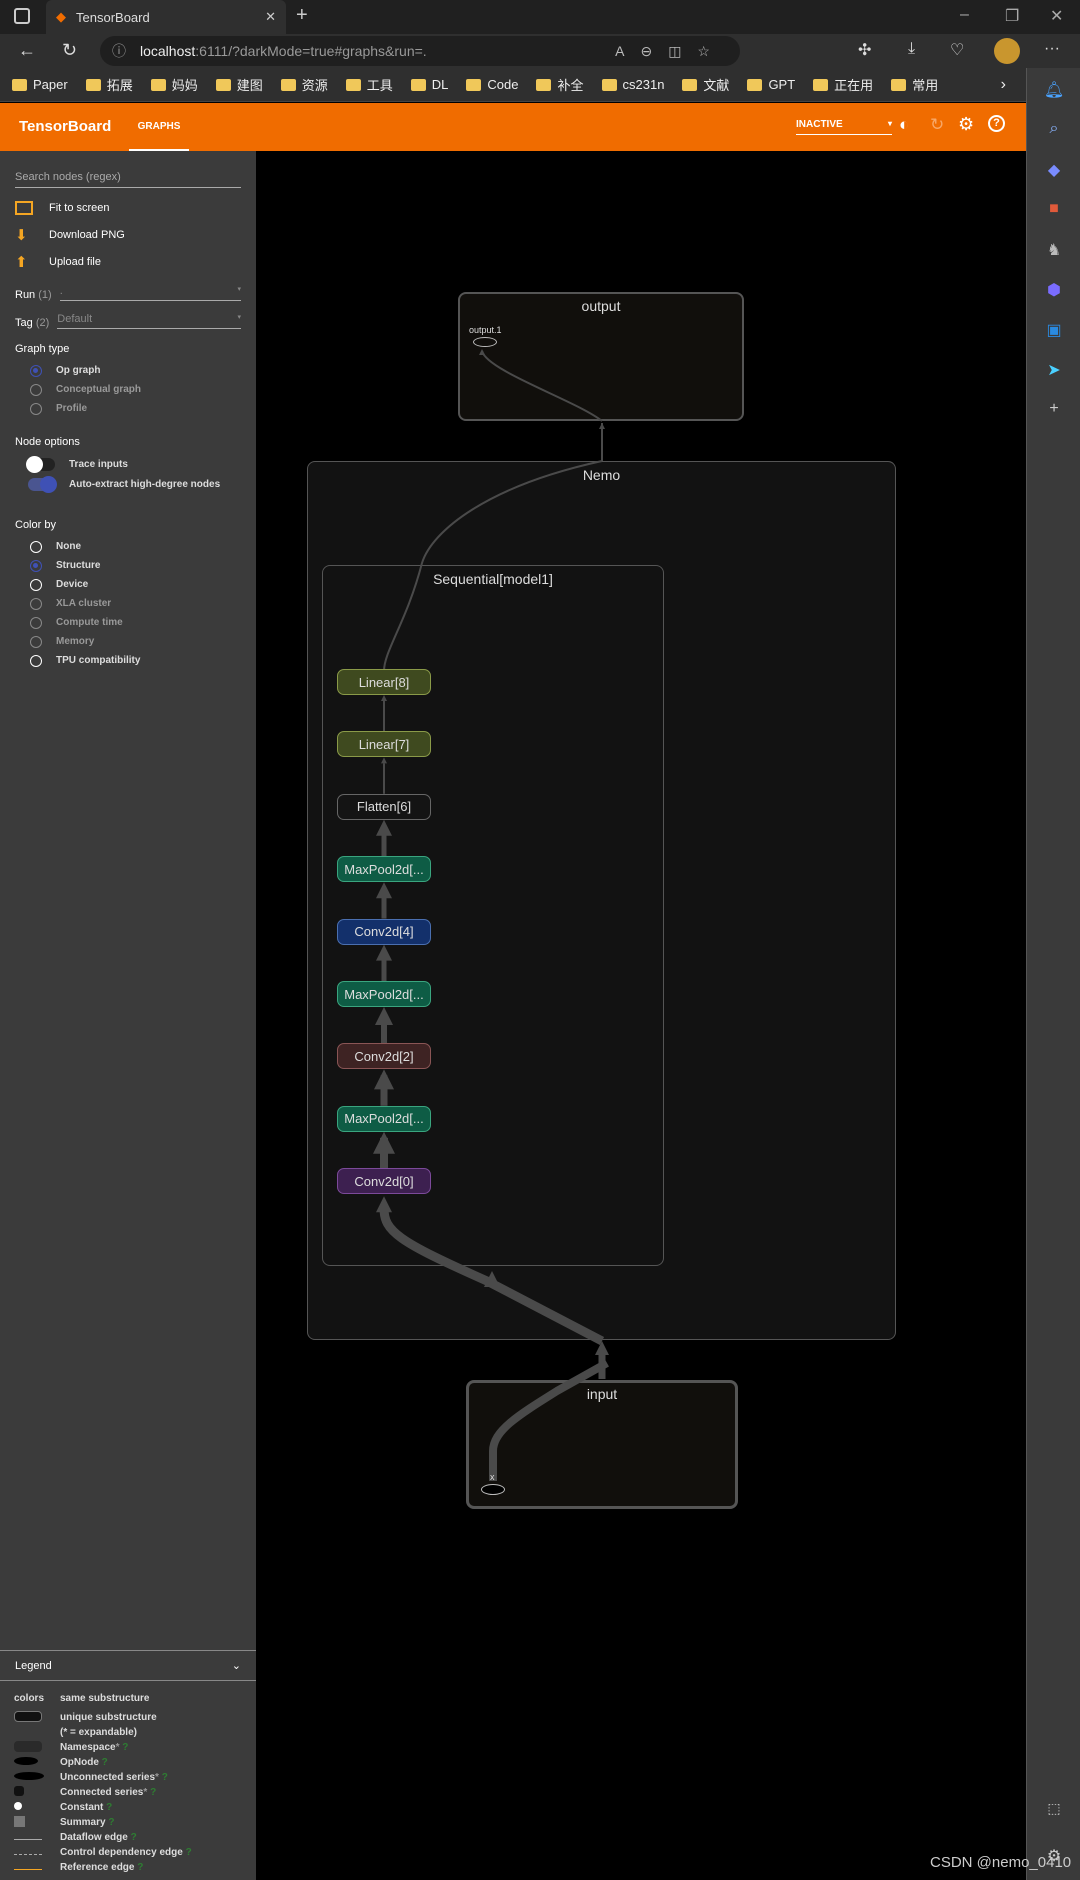  What do you see at coordinates (384, 682) in the screenshot?
I see `op-node: Linear[8]` at bounding box center [384, 682].